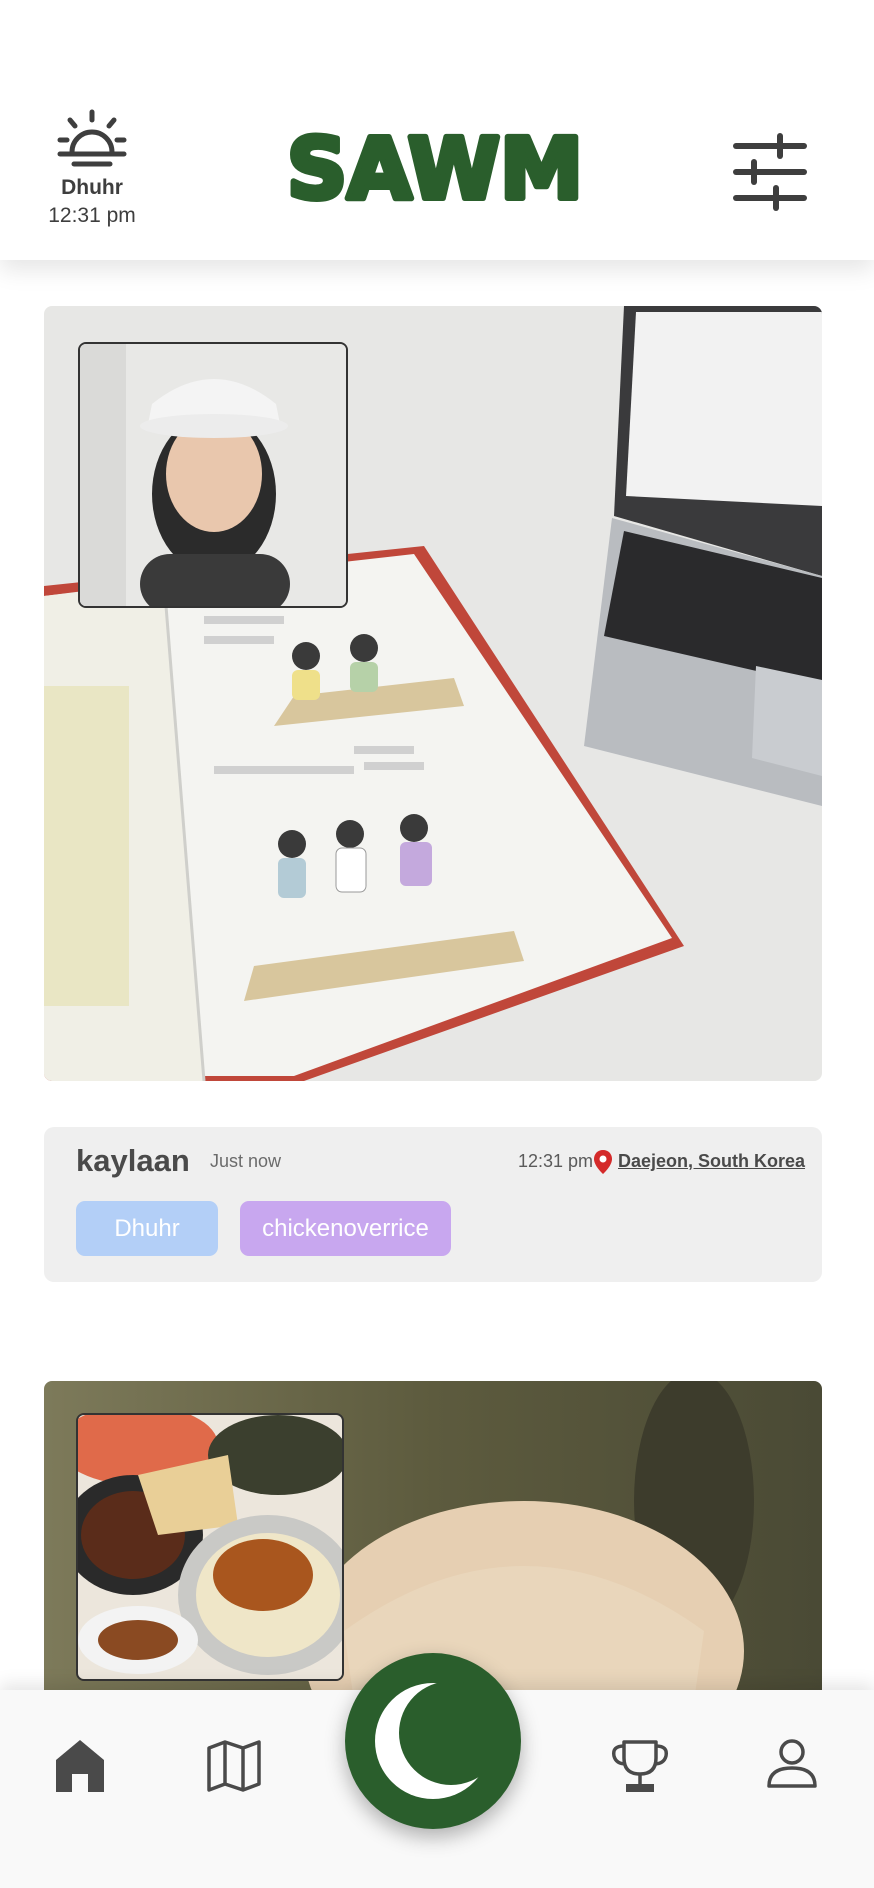  I want to click on prayer-tag: Dhuhr, so click(147, 1228).